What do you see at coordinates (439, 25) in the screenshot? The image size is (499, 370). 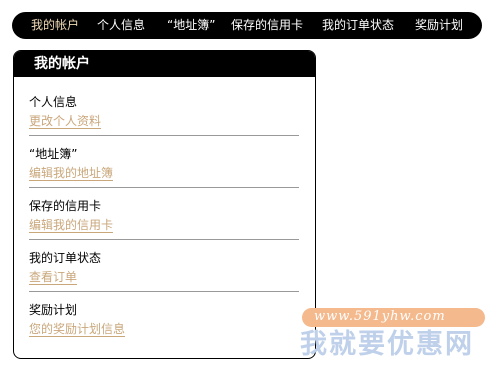 I see `nav-item-rewards: 奖励计划` at bounding box center [439, 25].